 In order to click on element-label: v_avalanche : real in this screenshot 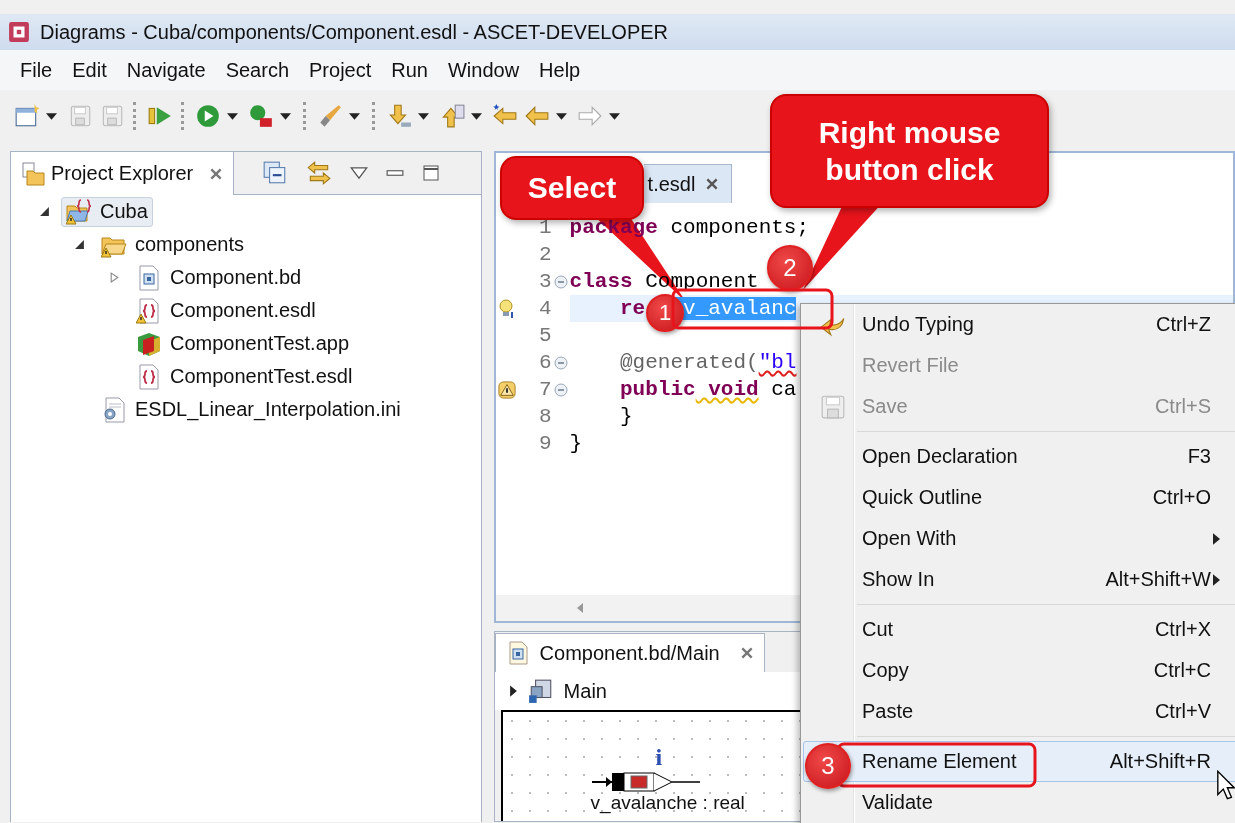, I will do `click(667, 803)`.